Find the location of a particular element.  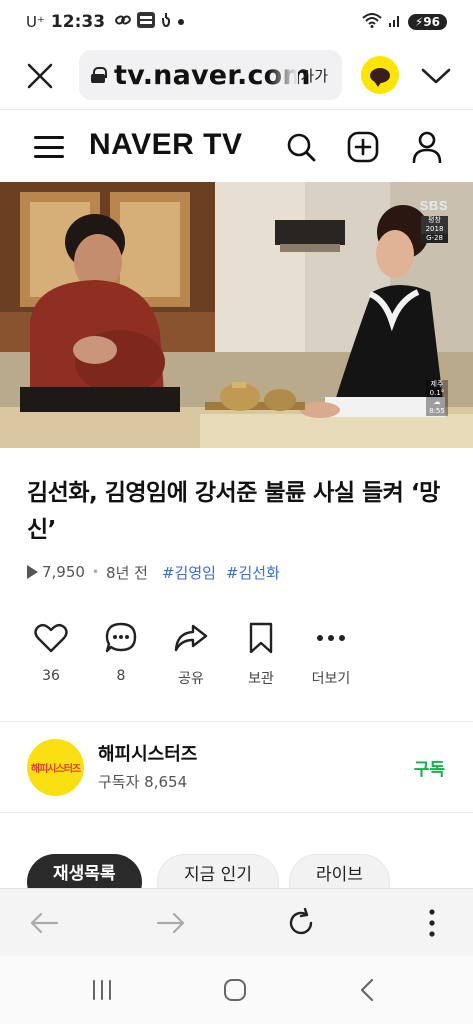

comment-button: 8 is located at coordinates (121, 652).